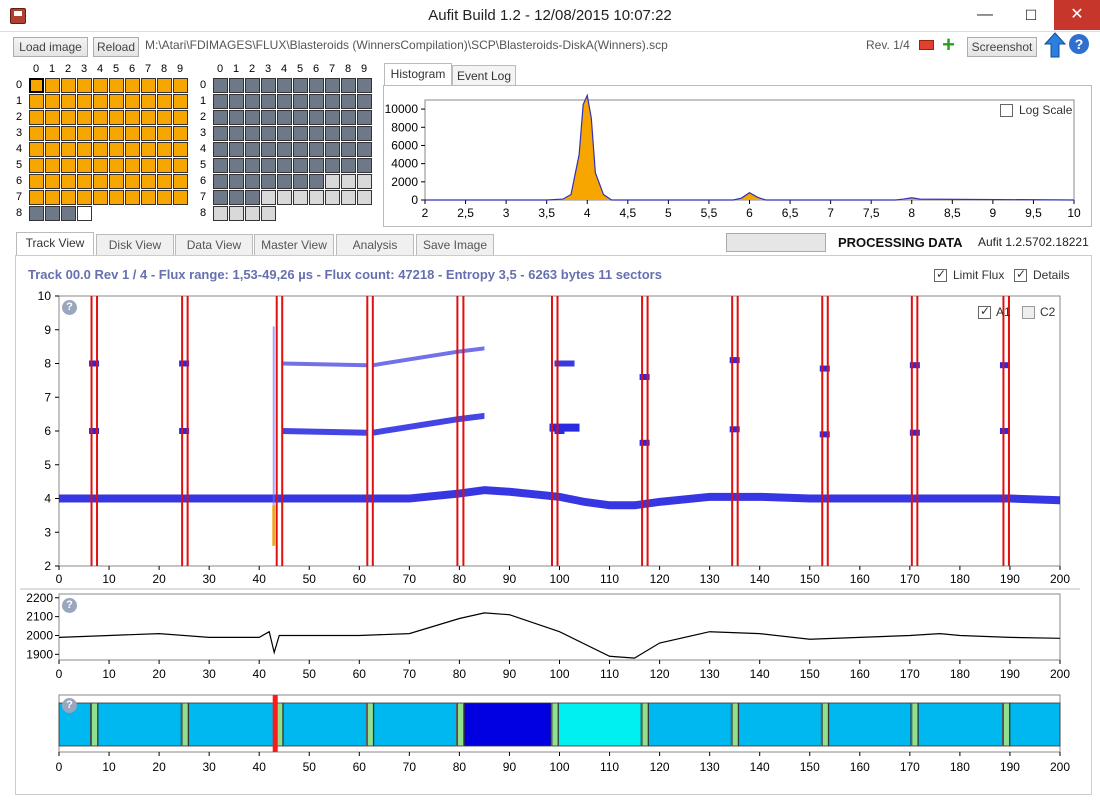 Image resolution: width=1100 pixels, height=800 pixels. I want to click on tab-analysis: Analysis, so click(375, 245).